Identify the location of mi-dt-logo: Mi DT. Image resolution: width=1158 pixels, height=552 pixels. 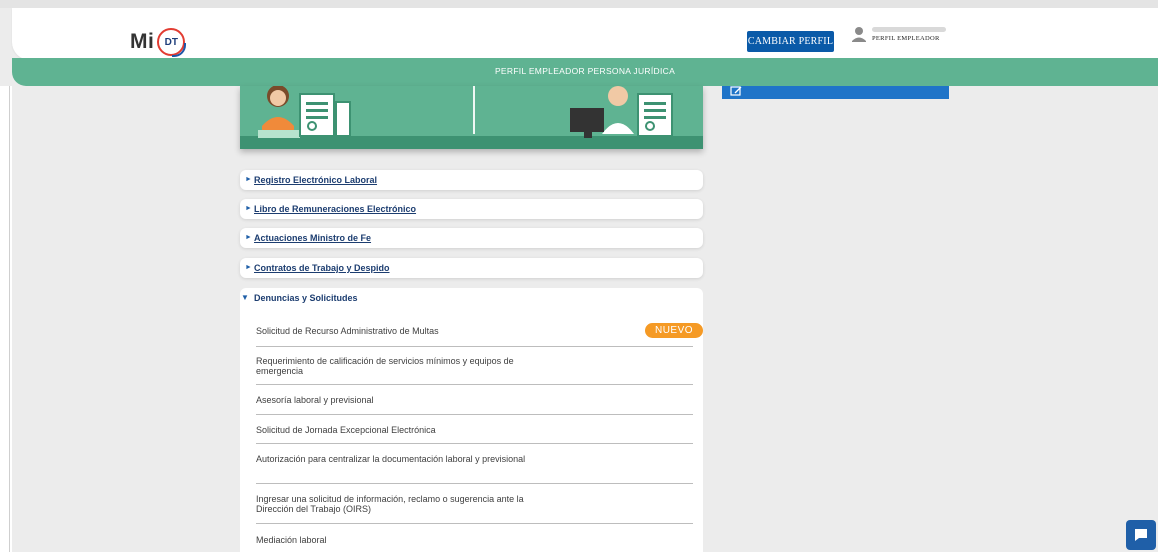
(158, 42).